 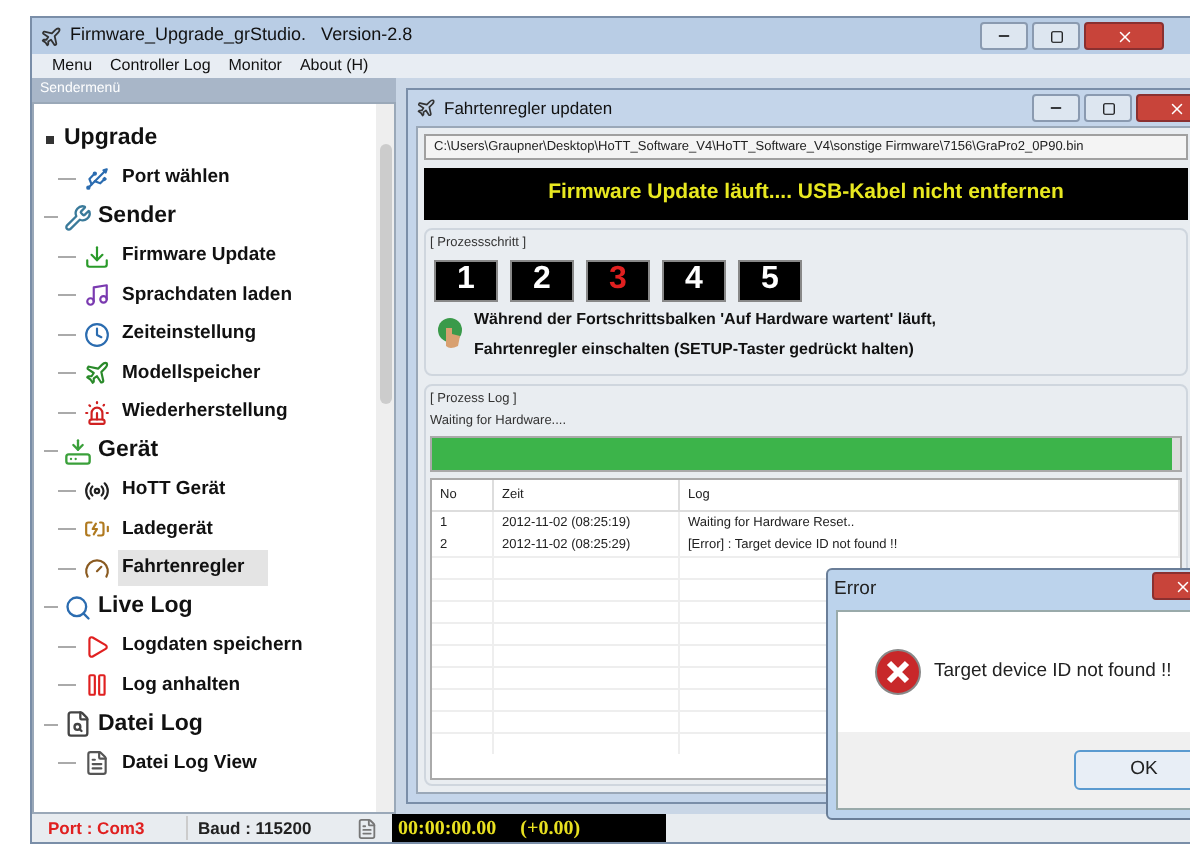 I want to click on tree-item: Zeiteinstellung, so click(x=189, y=334).